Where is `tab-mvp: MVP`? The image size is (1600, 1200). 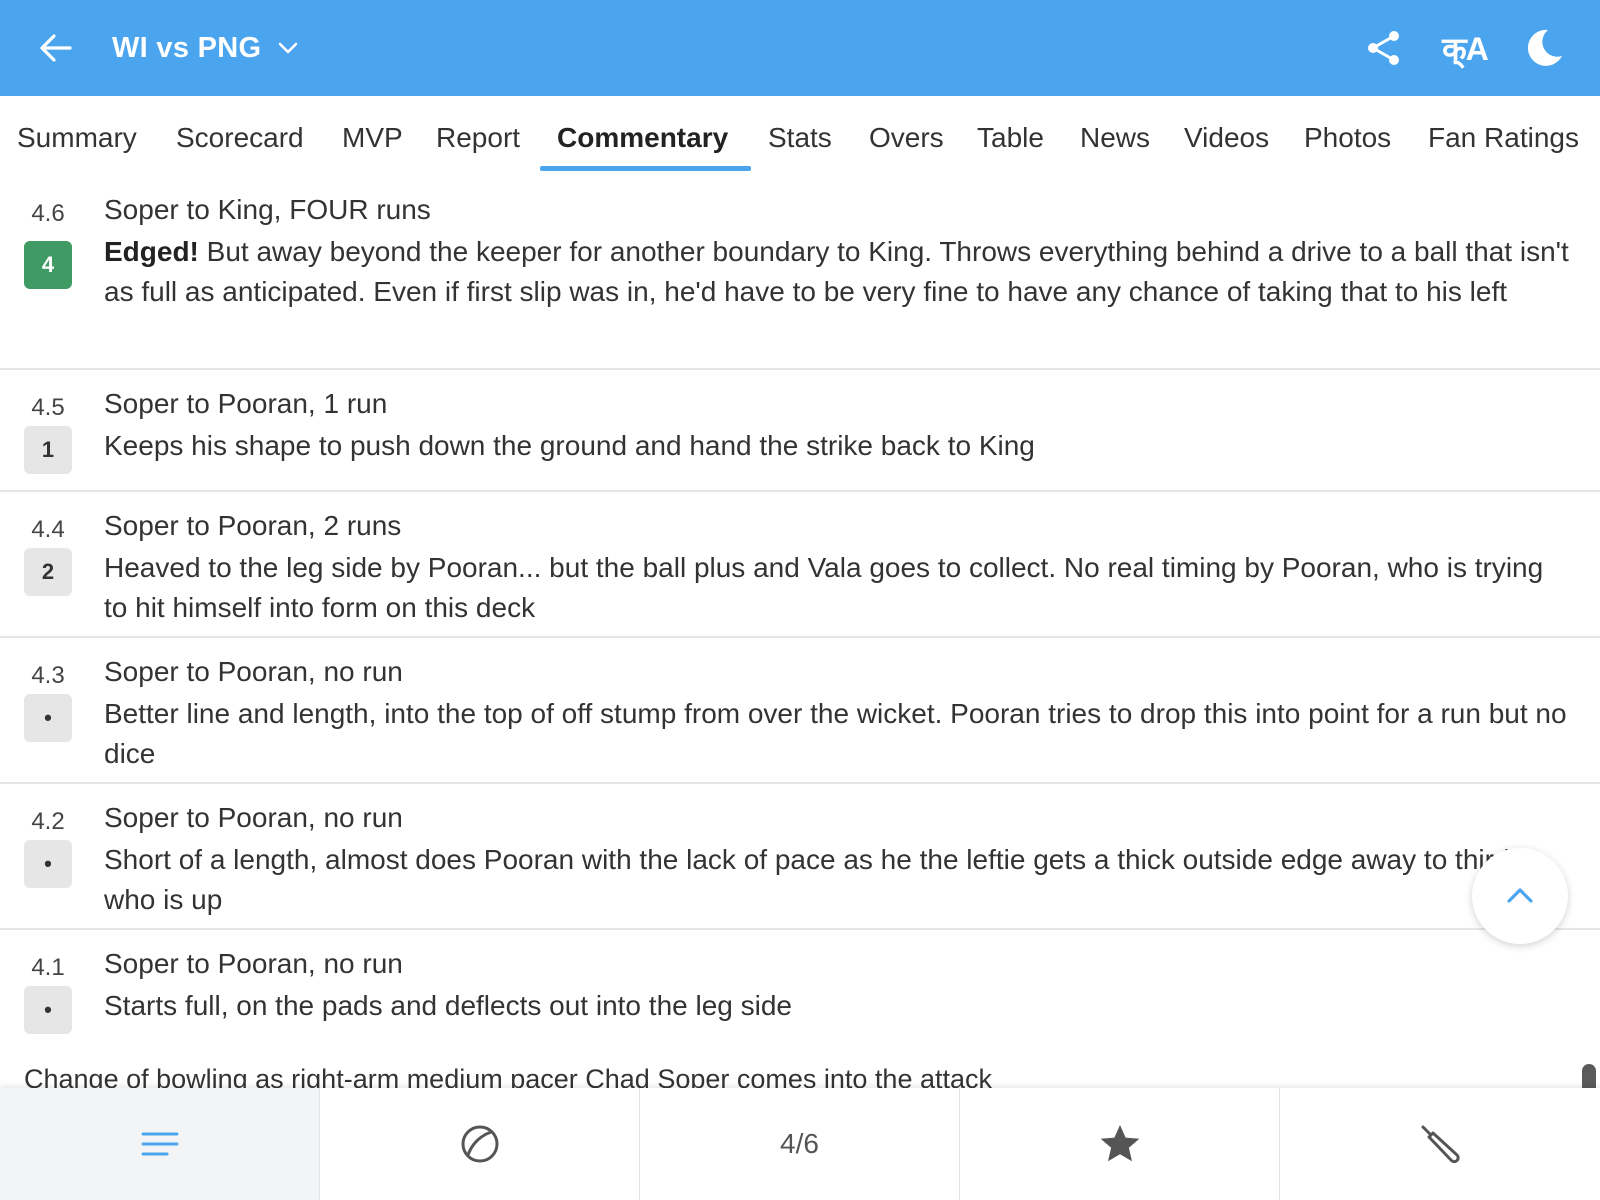
tab-mvp: MVP is located at coordinates (372, 138).